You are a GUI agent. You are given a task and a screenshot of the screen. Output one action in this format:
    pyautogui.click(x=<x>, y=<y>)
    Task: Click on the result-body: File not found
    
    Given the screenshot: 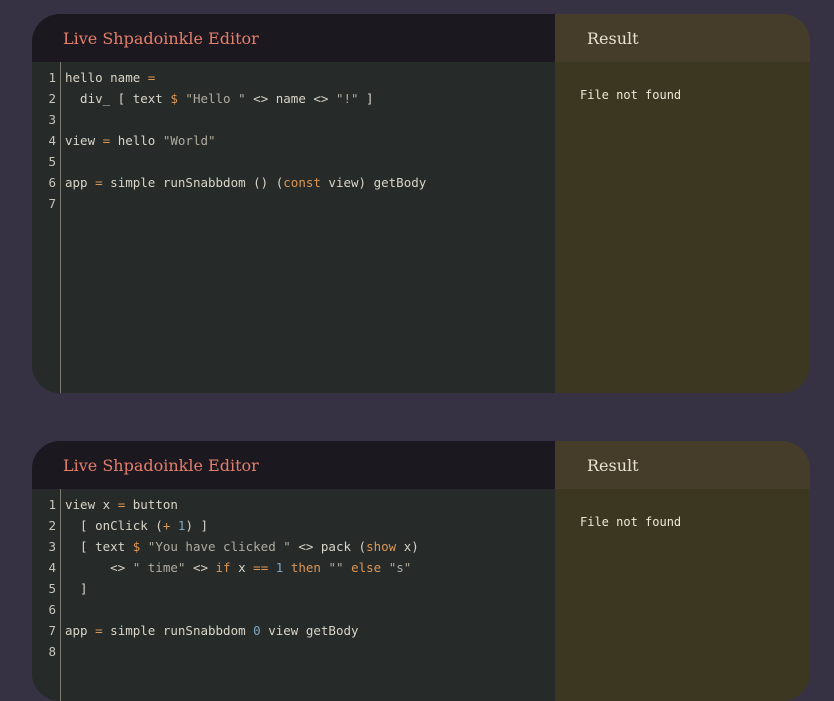 What is the action you would take?
    pyautogui.click(x=682, y=595)
    